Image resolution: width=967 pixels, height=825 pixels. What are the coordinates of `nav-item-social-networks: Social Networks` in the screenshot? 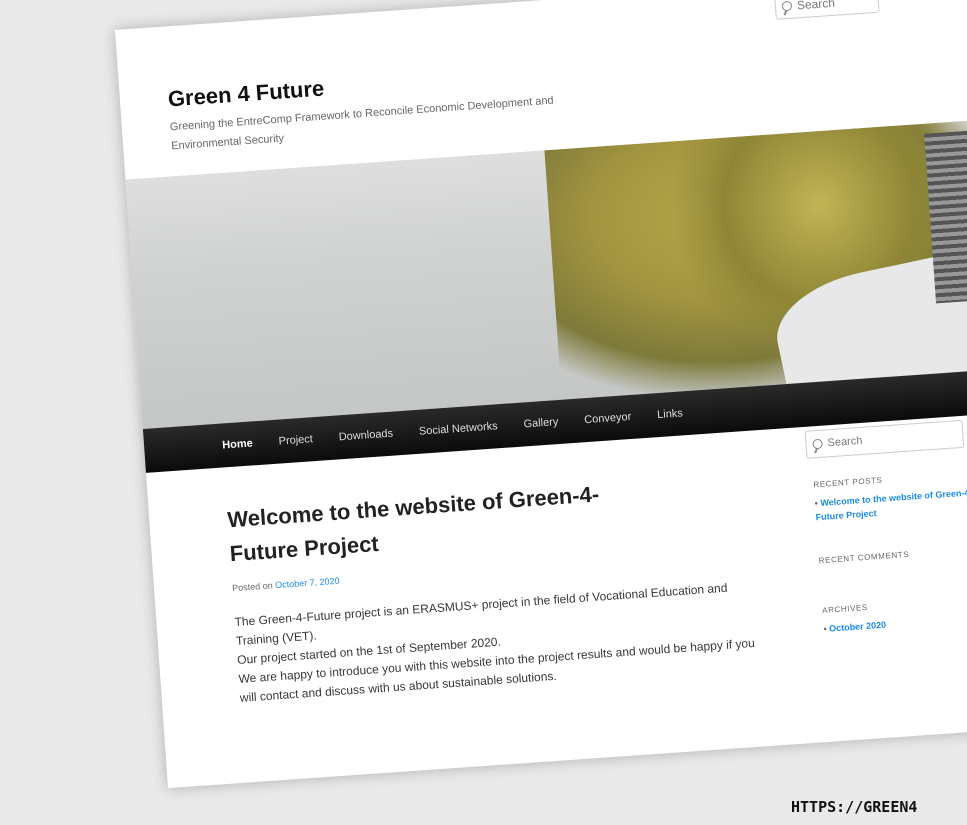 It's located at (459, 428).